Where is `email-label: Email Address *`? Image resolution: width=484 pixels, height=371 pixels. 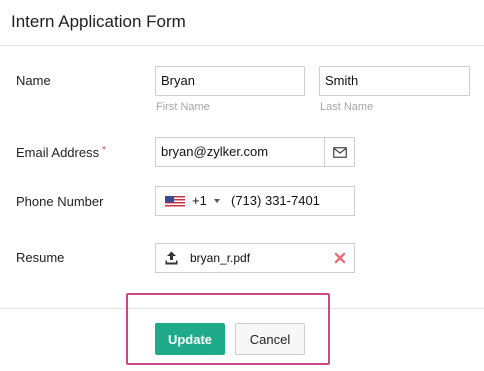 email-label: Email Address * is located at coordinates (61, 152).